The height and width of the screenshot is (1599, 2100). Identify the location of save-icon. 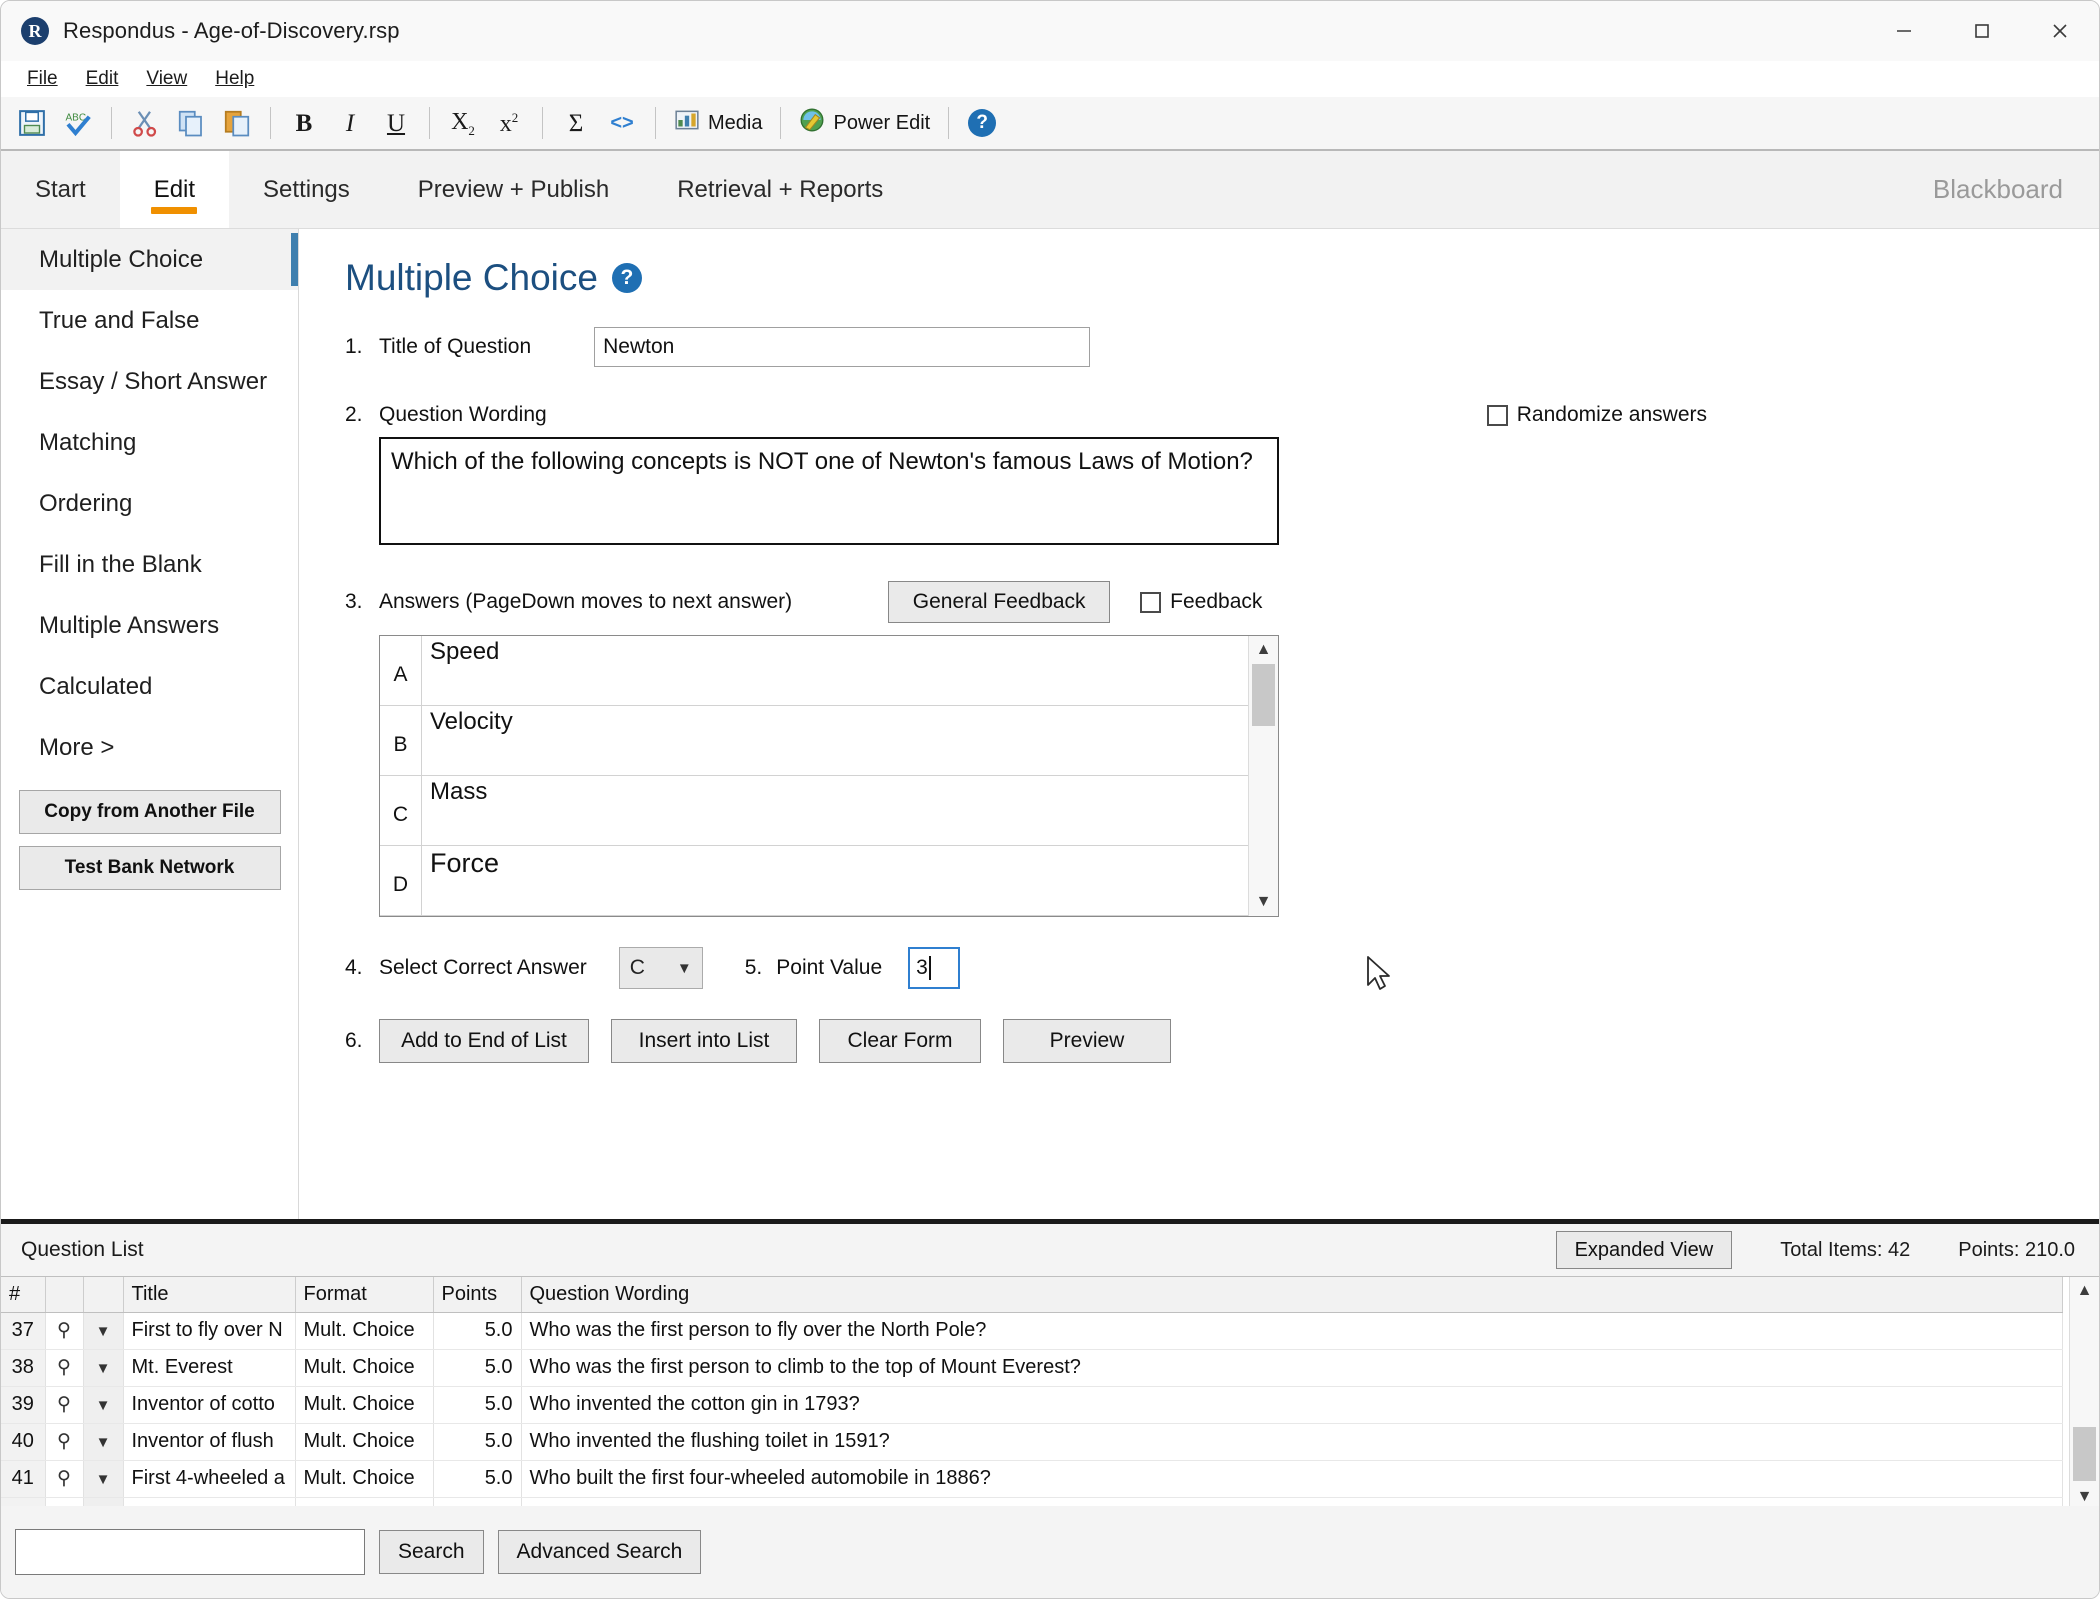
(32, 123).